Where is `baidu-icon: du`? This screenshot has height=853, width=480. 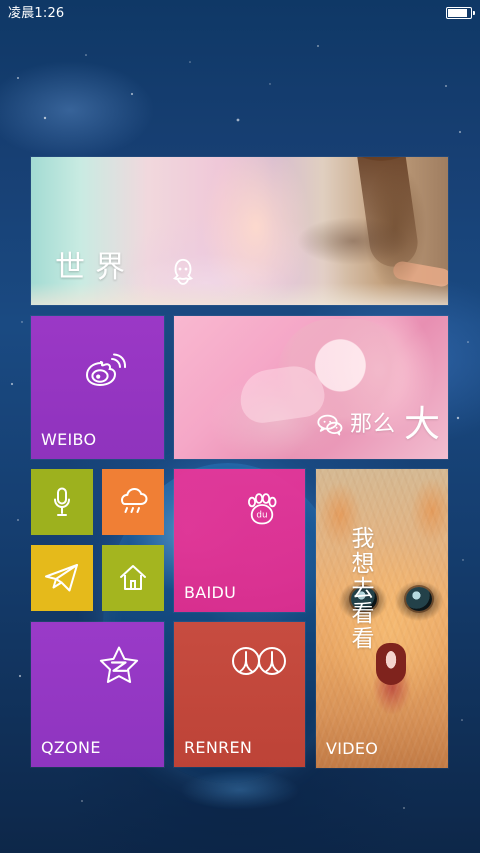
baidu-icon: du is located at coordinates (262, 509).